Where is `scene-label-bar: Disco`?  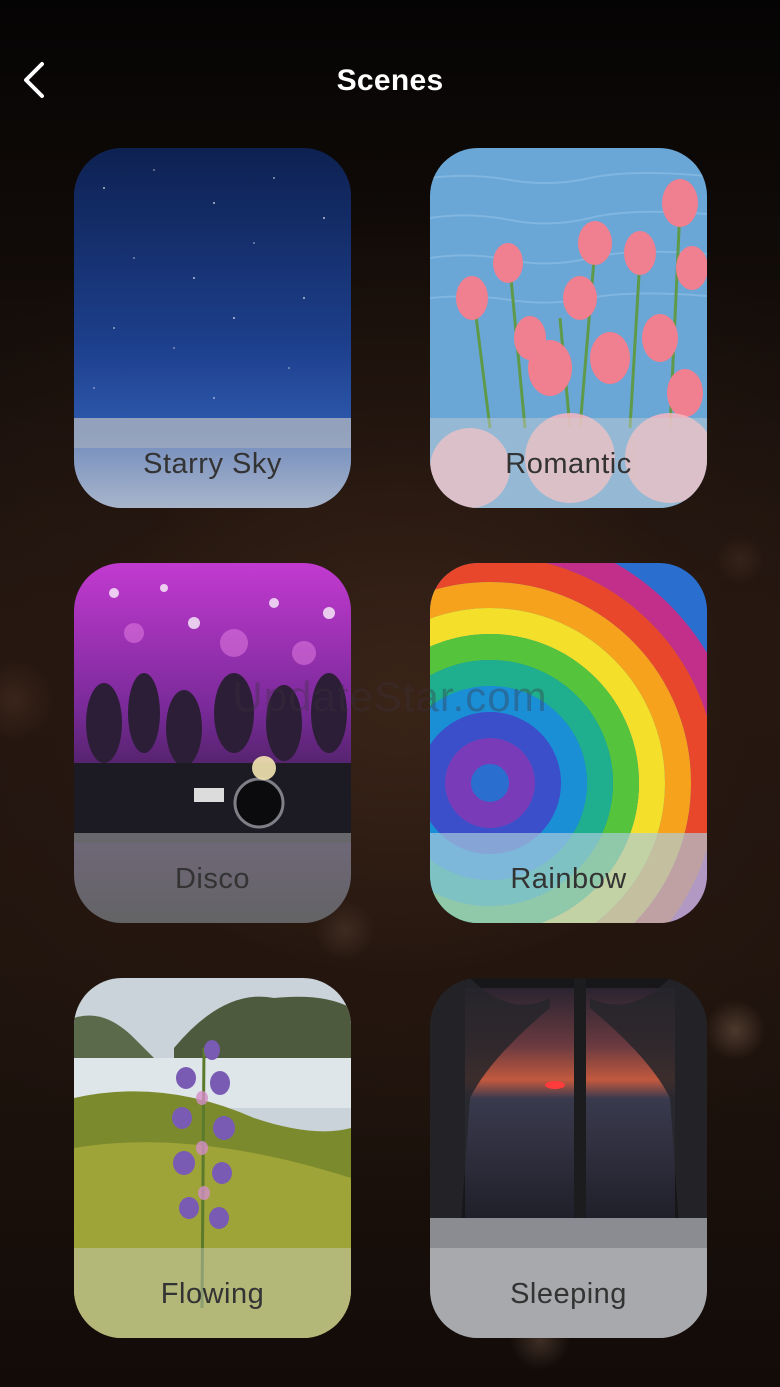 scene-label-bar: Disco is located at coordinates (212, 878).